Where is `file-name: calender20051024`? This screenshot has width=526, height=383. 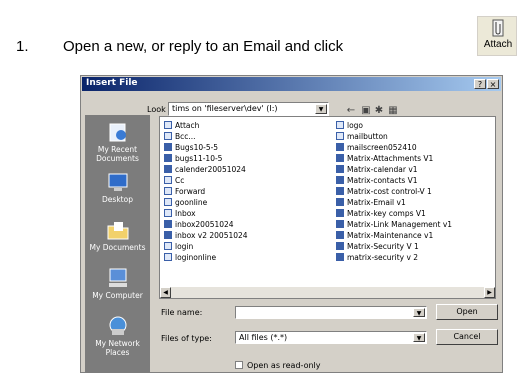 file-name: calender20051024 is located at coordinates (210, 169).